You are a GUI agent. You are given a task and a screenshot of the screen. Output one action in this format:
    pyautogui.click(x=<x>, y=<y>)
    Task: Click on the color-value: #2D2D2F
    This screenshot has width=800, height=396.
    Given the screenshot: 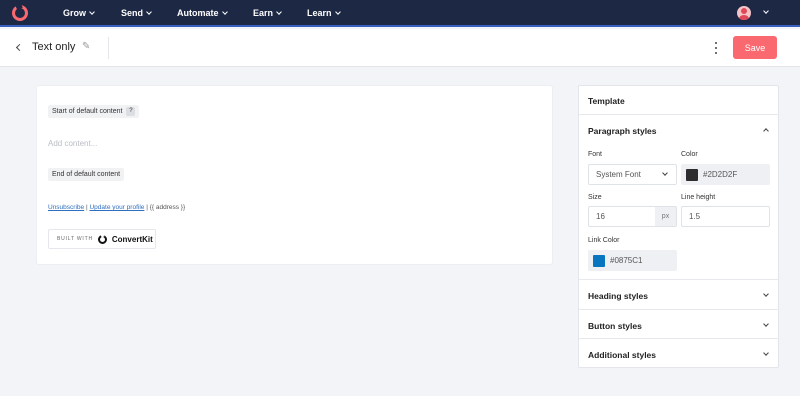 What is the action you would take?
    pyautogui.click(x=720, y=174)
    